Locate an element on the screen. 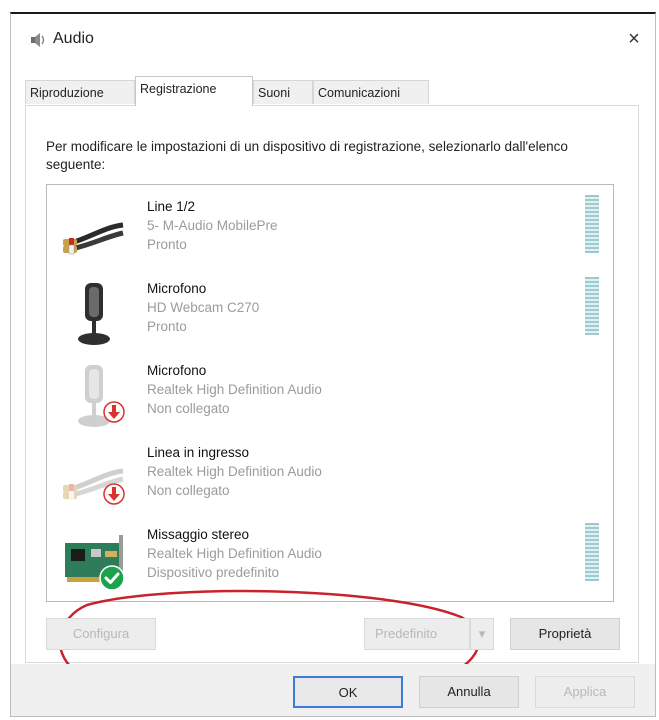  device-name: Missaggio stereo is located at coordinates (198, 534).